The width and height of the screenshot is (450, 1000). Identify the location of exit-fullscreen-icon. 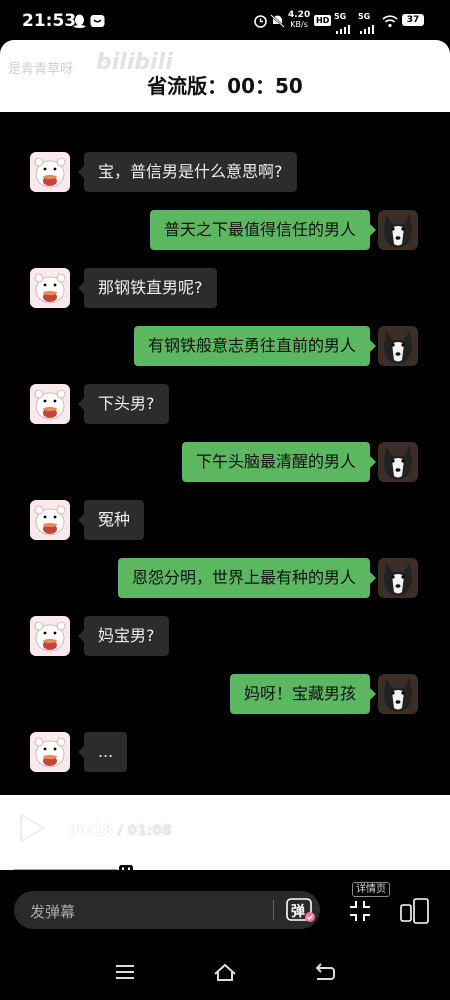
(360, 911).